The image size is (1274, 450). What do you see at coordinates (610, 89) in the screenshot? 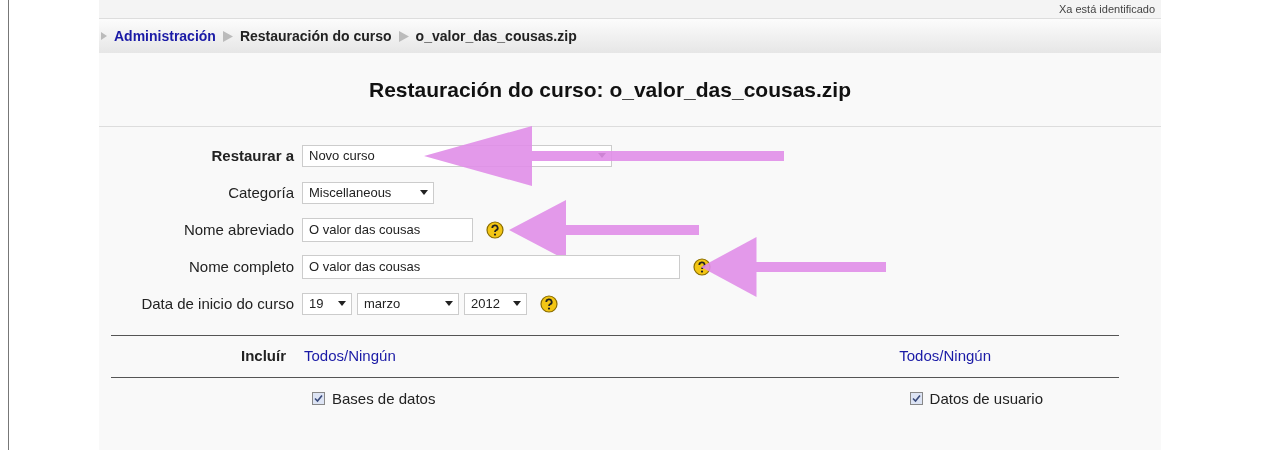
I see `page-heading: Restauración do curso: o_valor_das_cousas.zip` at bounding box center [610, 89].